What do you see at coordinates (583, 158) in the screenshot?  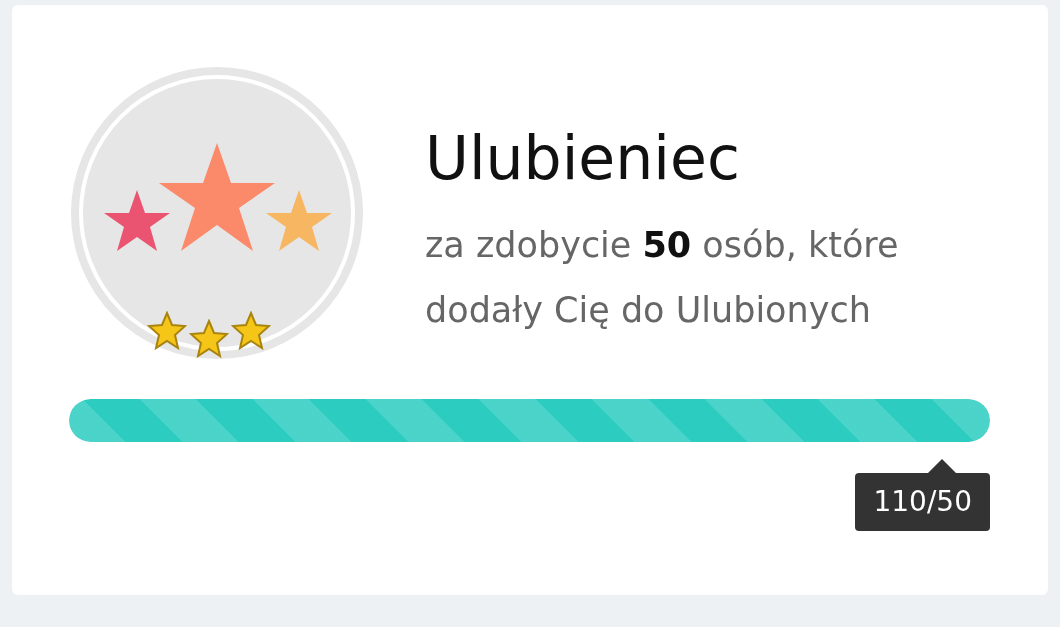 I see `achievement-title: Ulubieniec` at bounding box center [583, 158].